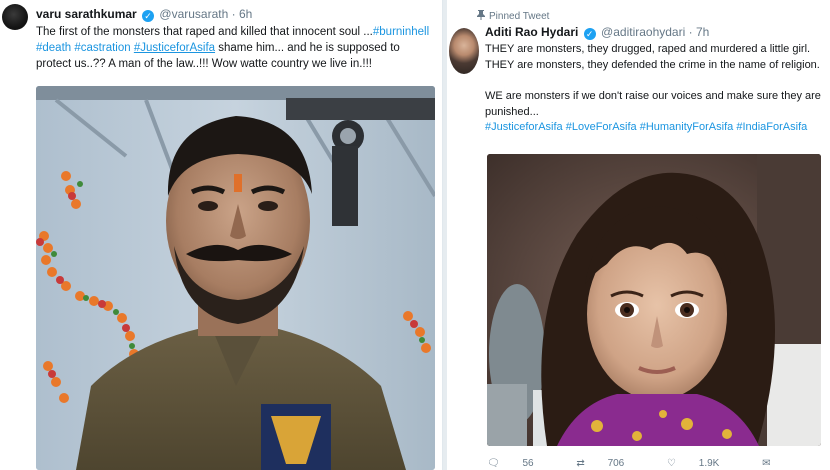 The width and height of the screenshot is (830, 470). What do you see at coordinates (643, 32) in the screenshot?
I see `handle: @aditiraohydari` at bounding box center [643, 32].